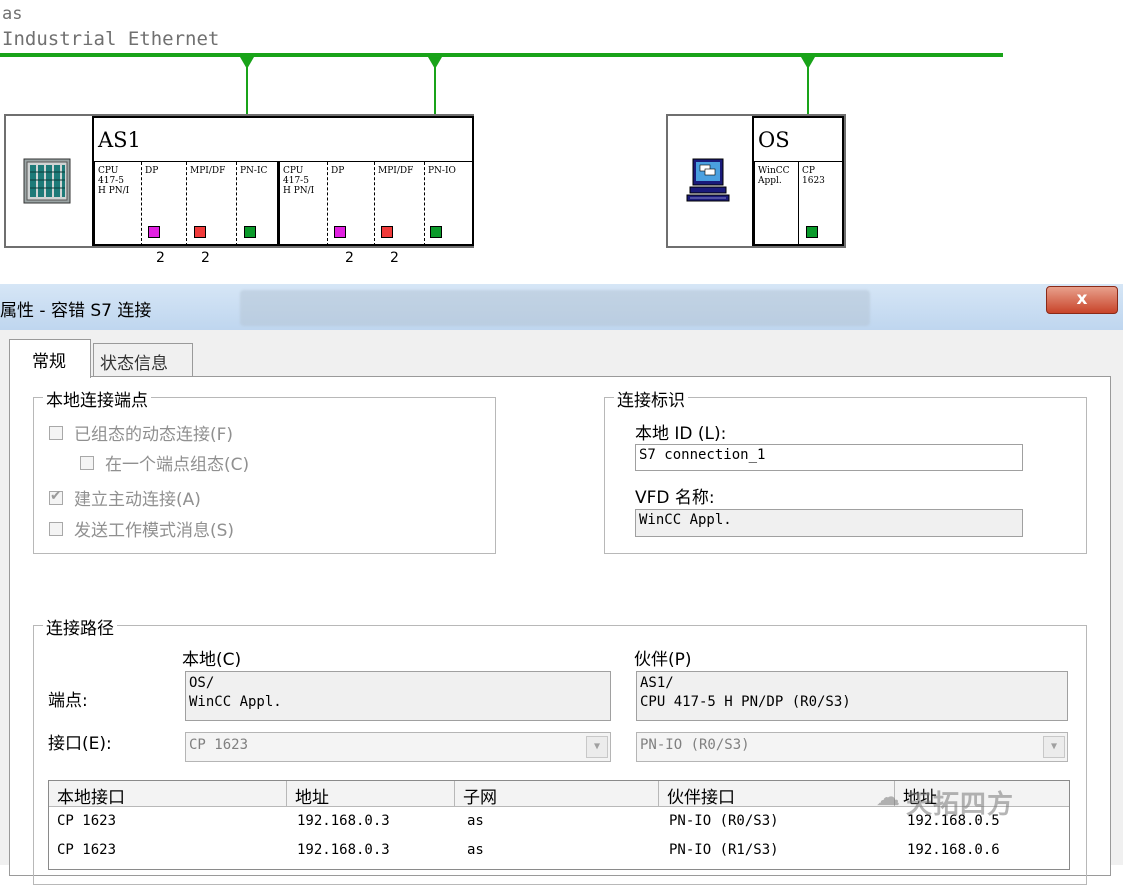 Image resolution: width=1123 pixels, height=885 pixels. What do you see at coordinates (50, 358) in the screenshot?
I see `tab-general: 常规` at bounding box center [50, 358].